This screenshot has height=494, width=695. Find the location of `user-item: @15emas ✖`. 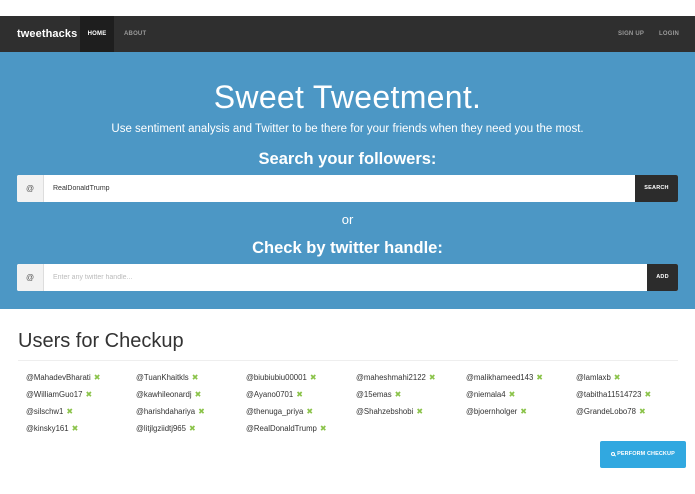

user-item: @15emas ✖ is located at coordinates (378, 395).